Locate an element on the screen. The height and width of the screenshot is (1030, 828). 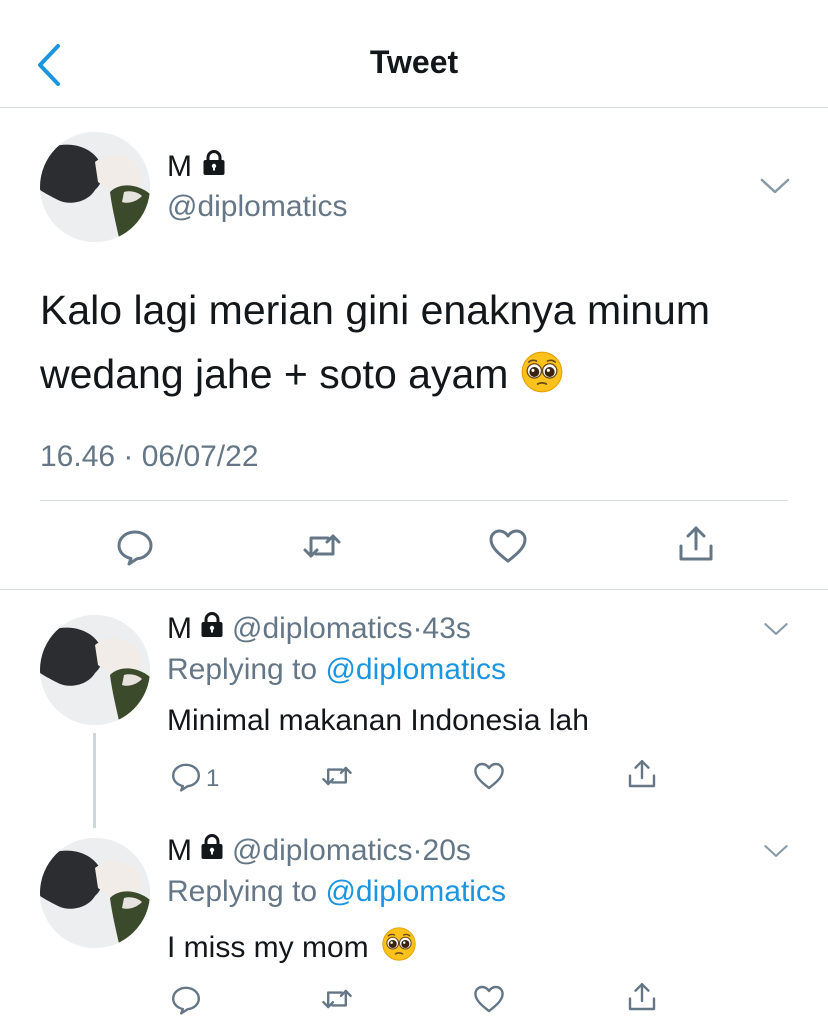
reply-header: M @diplomatics · 20s is located at coordinates (319, 851).